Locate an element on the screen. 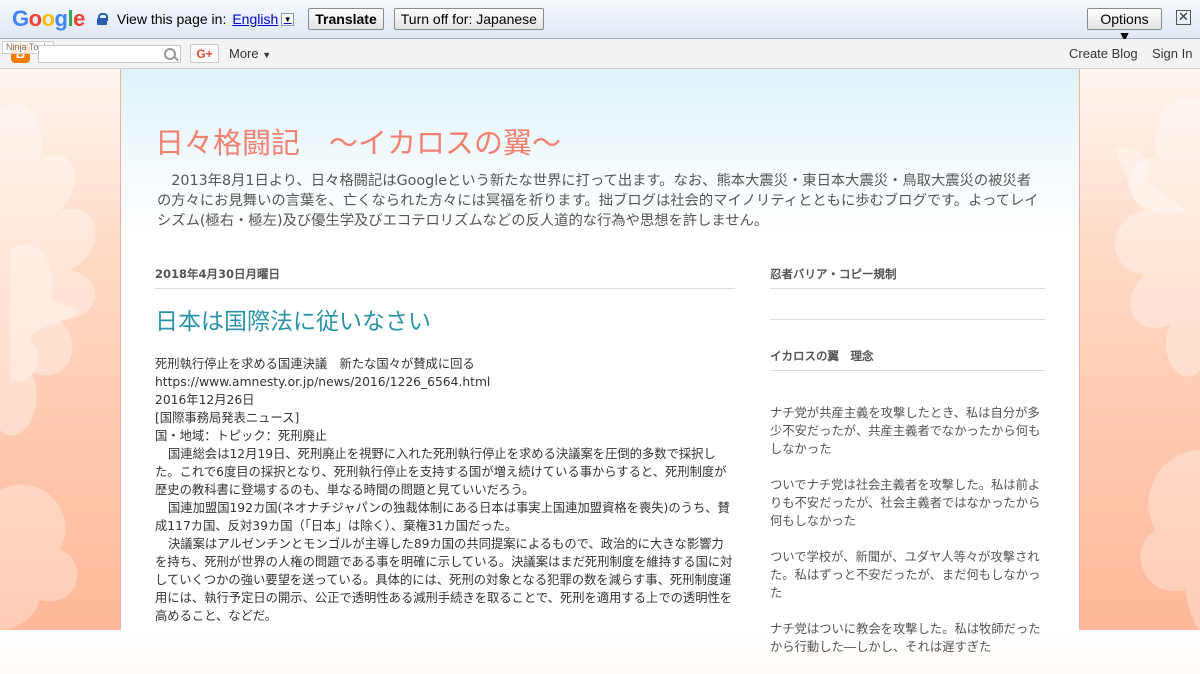 The image size is (1200, 674). translate-button: Translate is located at coordinates (346, 19).